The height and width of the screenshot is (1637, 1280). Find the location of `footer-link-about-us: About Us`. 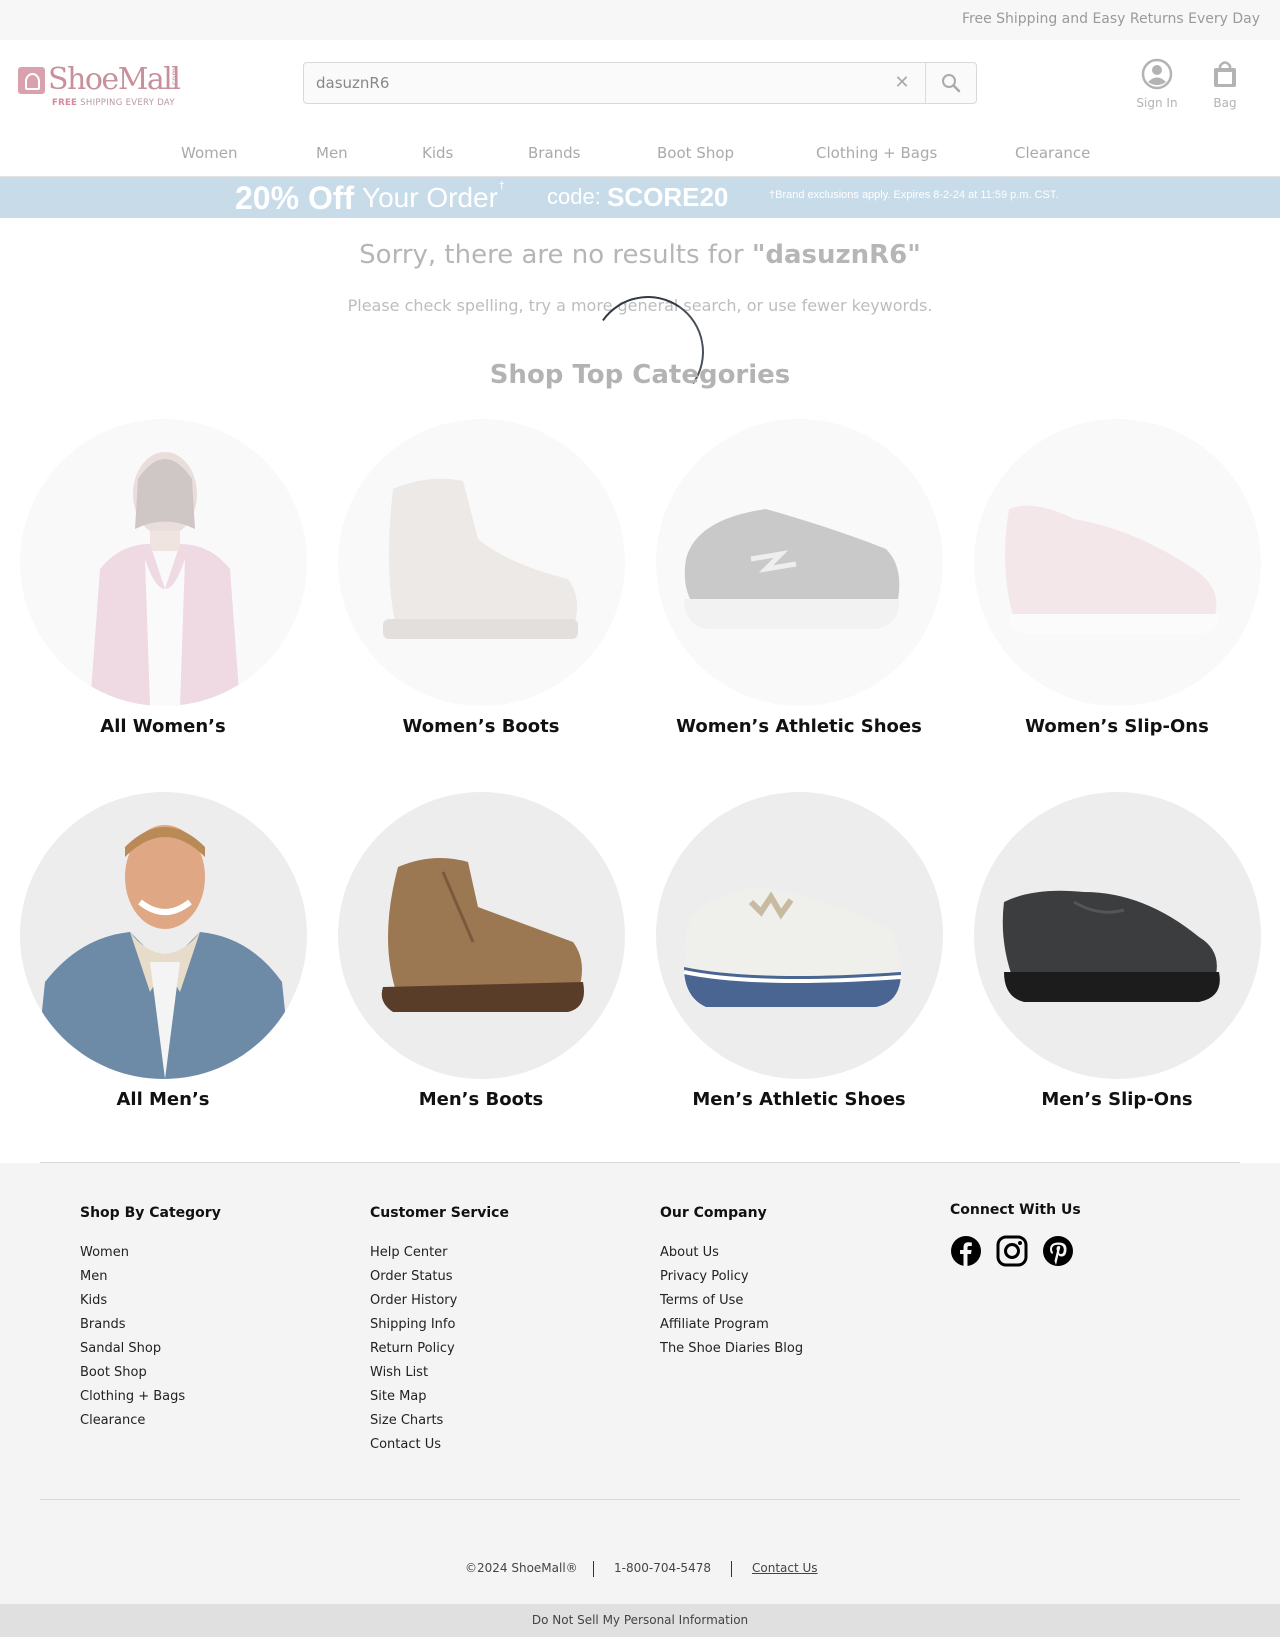

footer-link-about-us: About Us is located at coordinates (731, 1253).